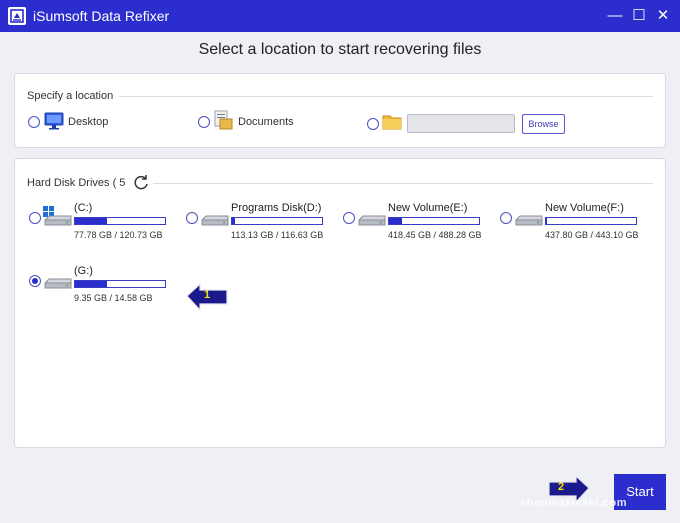 The width and height of the screenshot is (680, 523). What do you see at coordinates (104, 227) in the screenshot?
I see `drive-item-c: (C:) 77.78 GB / 120.73 GB` at bounding box center [104, 227].